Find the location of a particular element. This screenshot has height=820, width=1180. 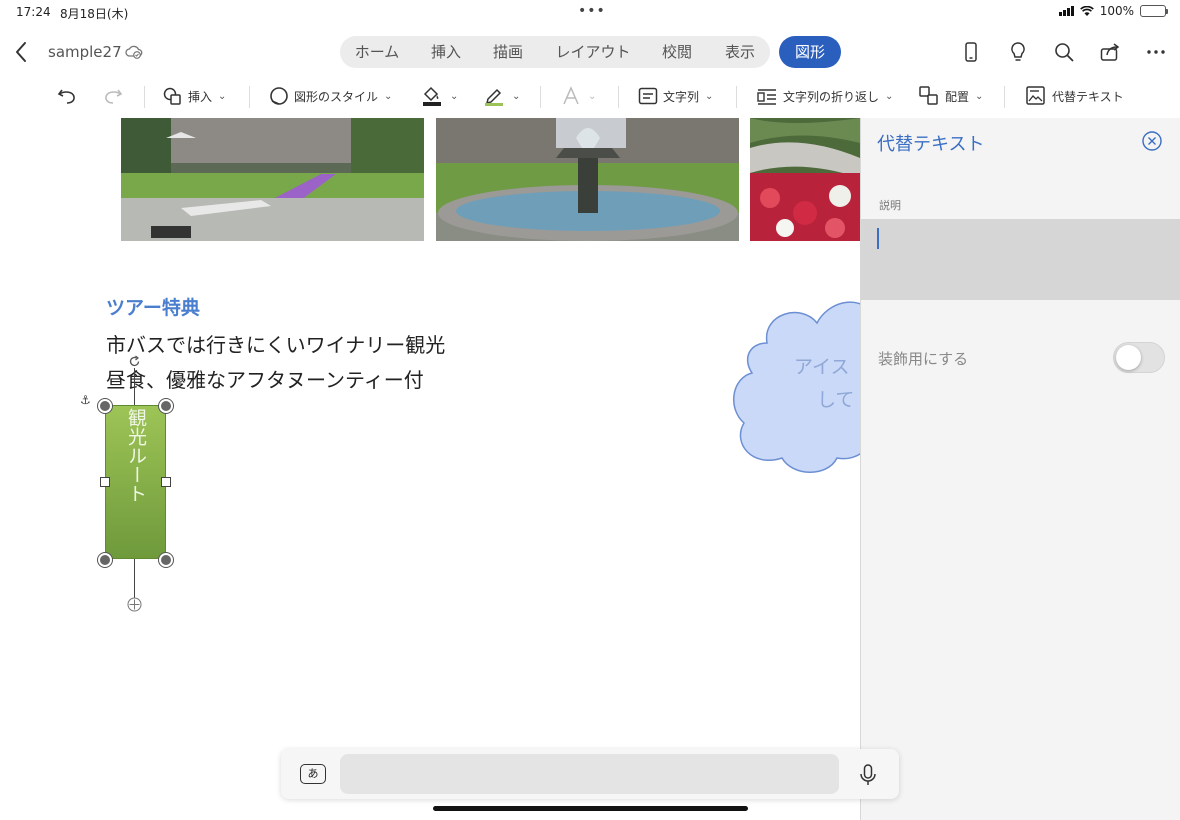

shape-style-button: 図形のスタイル ⌄ is located at coordinates (330, 96).